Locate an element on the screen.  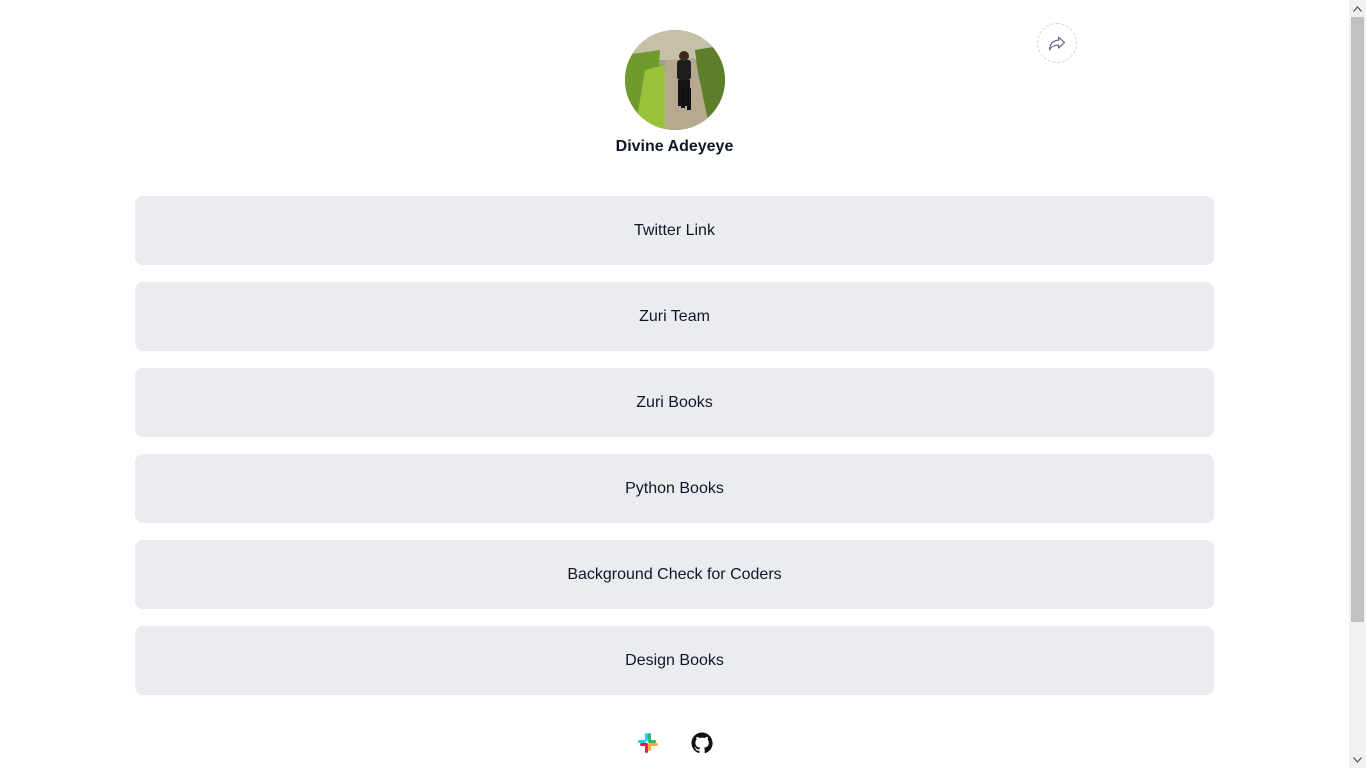
scroll-up-arrow is located at coordinates (1357, 8).